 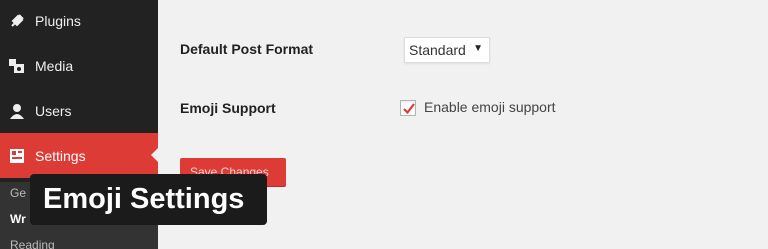 What do you see at coordinates (18, 193) in the screenshot?
I see `submenu-item-general: Ge` at bounding box center [18, 193].